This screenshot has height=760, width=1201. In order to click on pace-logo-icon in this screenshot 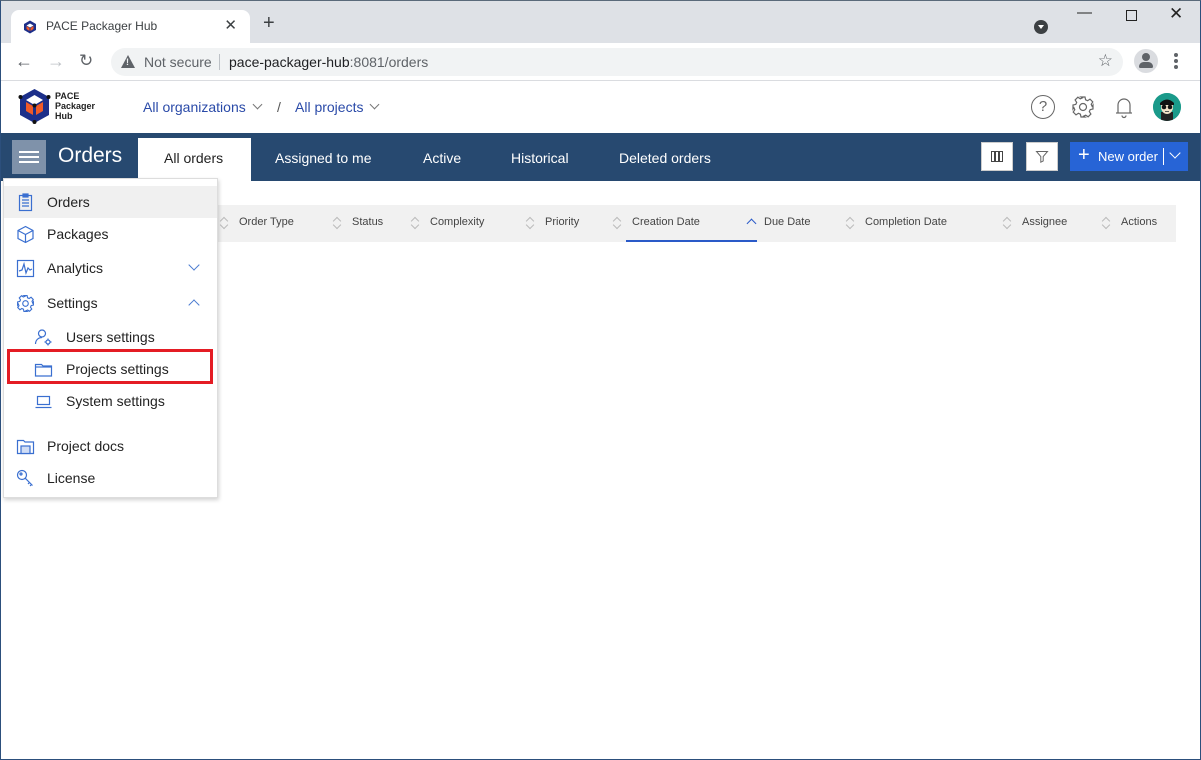, I will do `click(34, 106)`.